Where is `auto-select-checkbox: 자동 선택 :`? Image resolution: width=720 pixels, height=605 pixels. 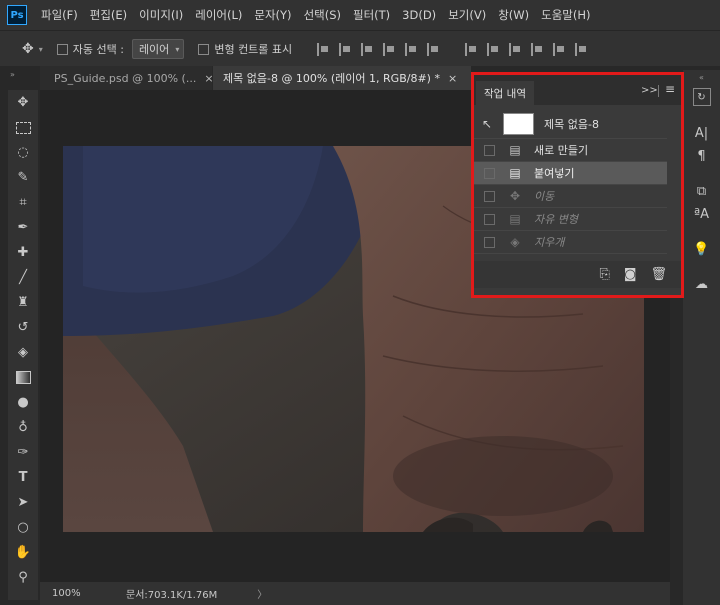 auto-select-checkbox: 자동 선택 : is located at coordinates (90, 49).